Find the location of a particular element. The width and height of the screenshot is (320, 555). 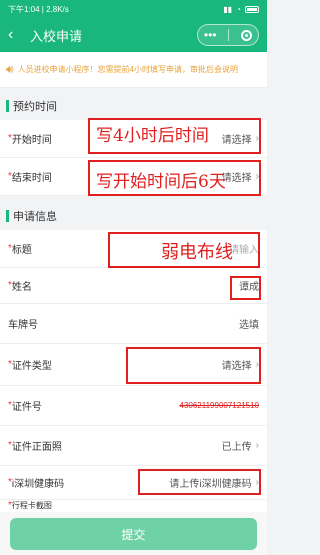

back-icon: ‹ is located at coordinates (16, 35).